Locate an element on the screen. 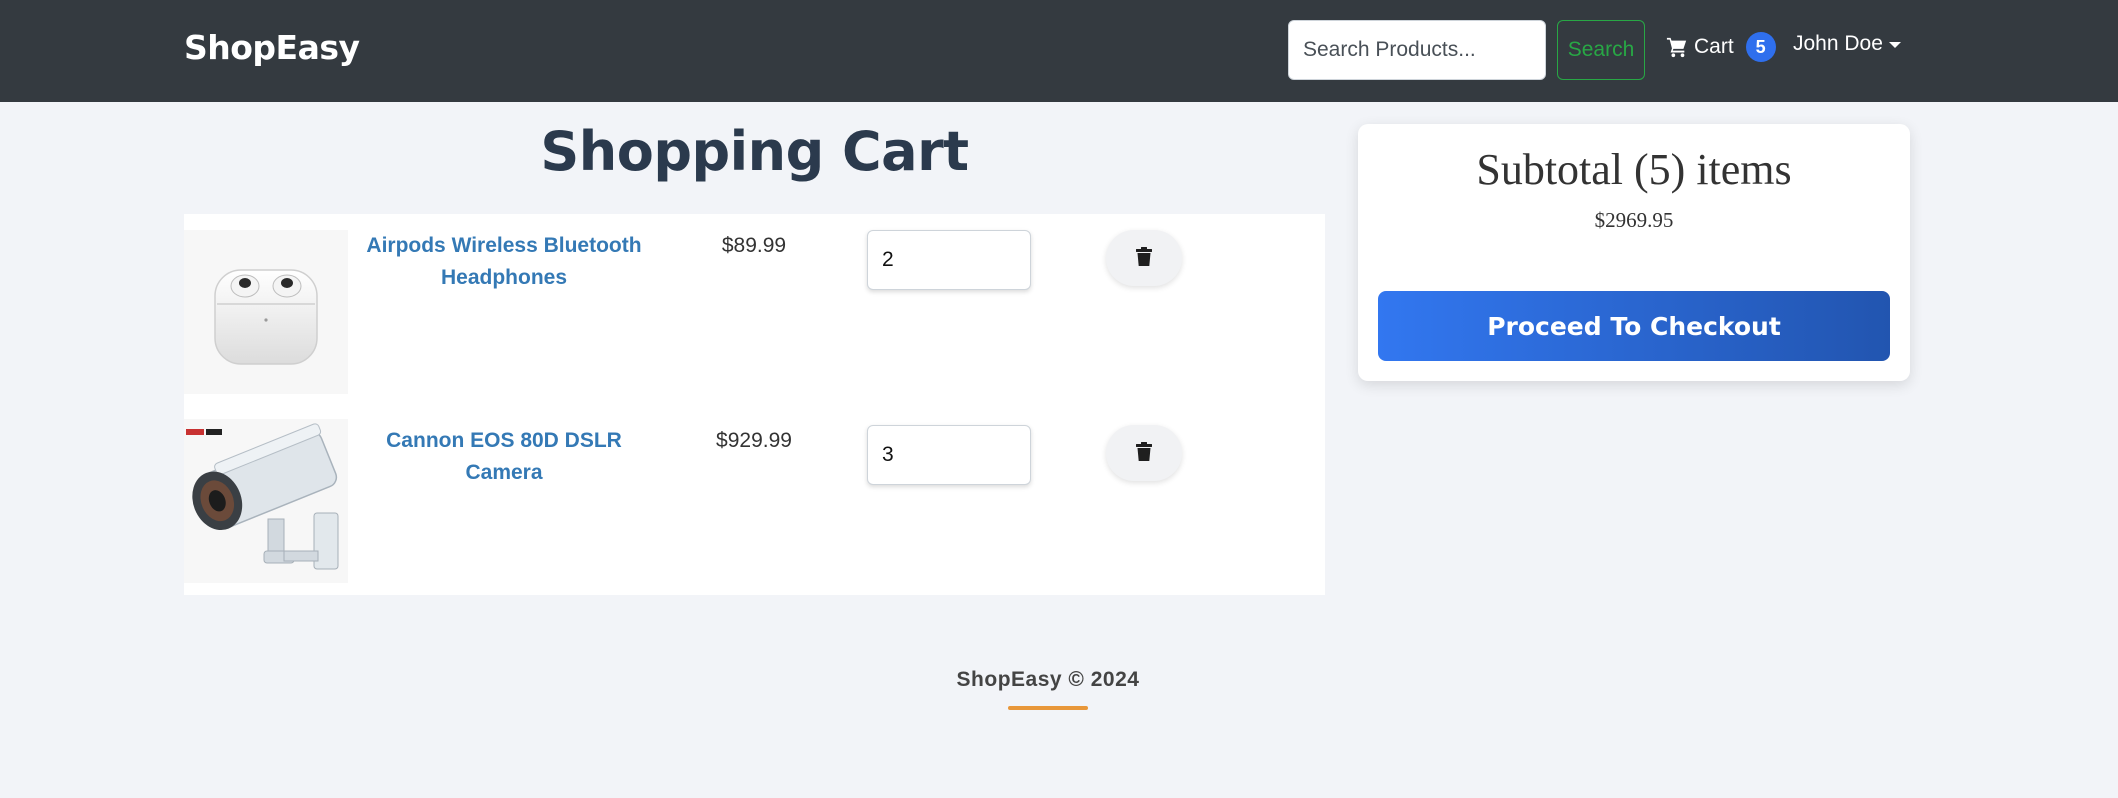  user-name: John Doe is located at coordinates (1838, 43).